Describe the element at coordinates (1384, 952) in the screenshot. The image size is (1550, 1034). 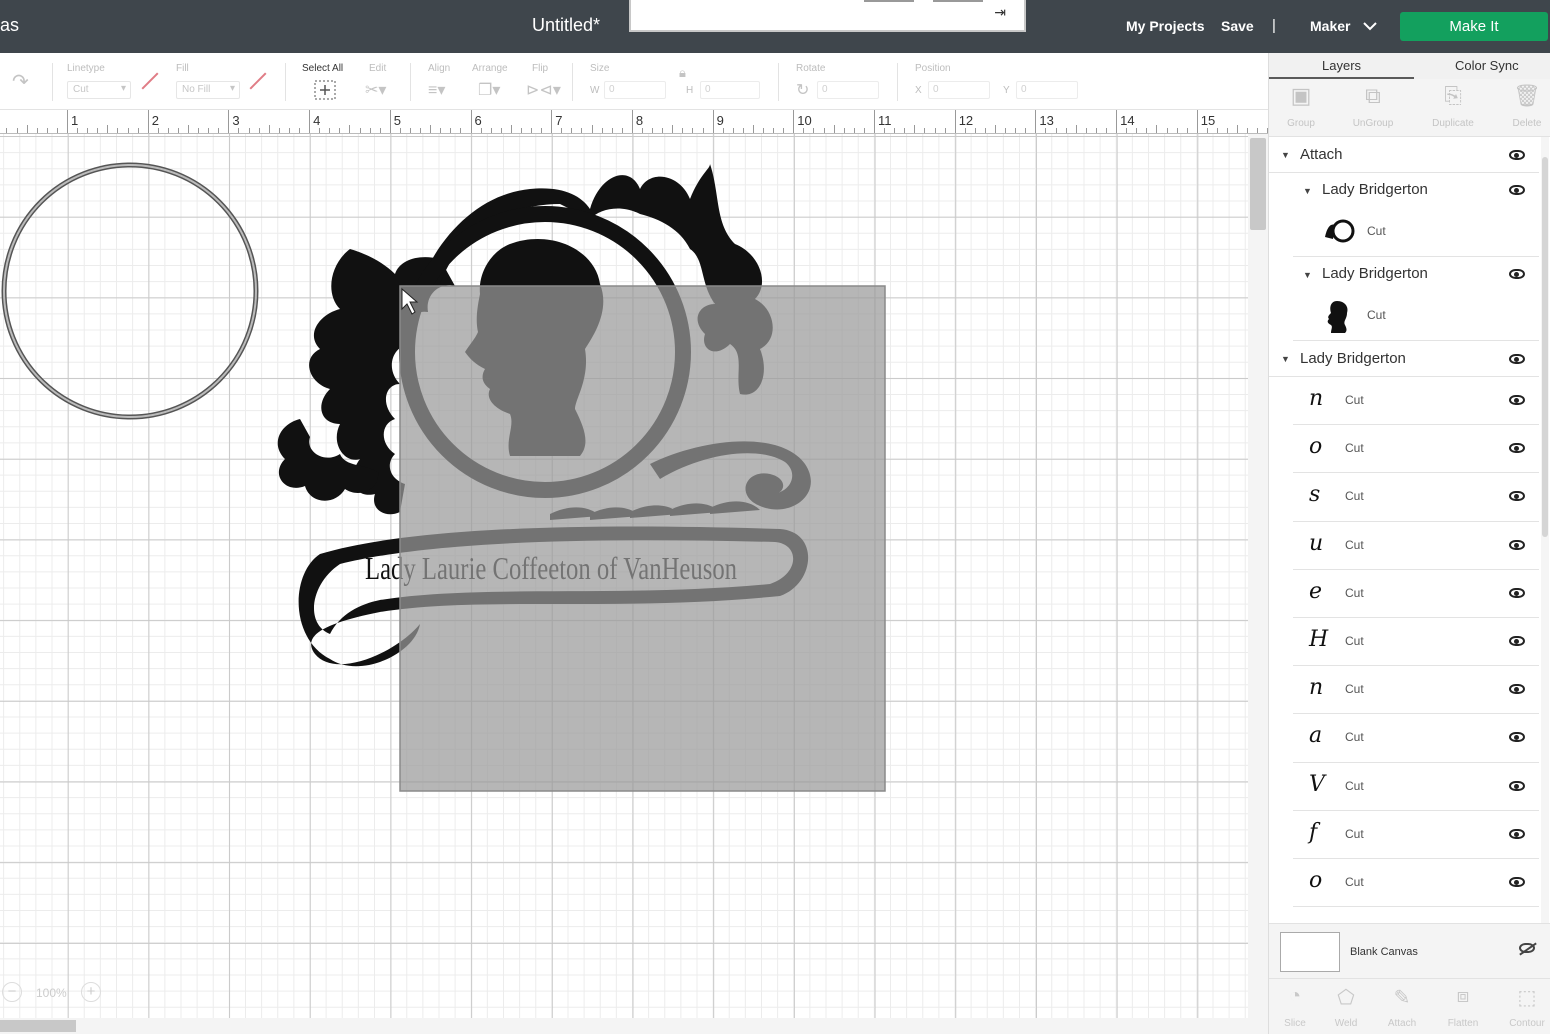
I see `blank-canvas-label: Blank Canvas` at that location.